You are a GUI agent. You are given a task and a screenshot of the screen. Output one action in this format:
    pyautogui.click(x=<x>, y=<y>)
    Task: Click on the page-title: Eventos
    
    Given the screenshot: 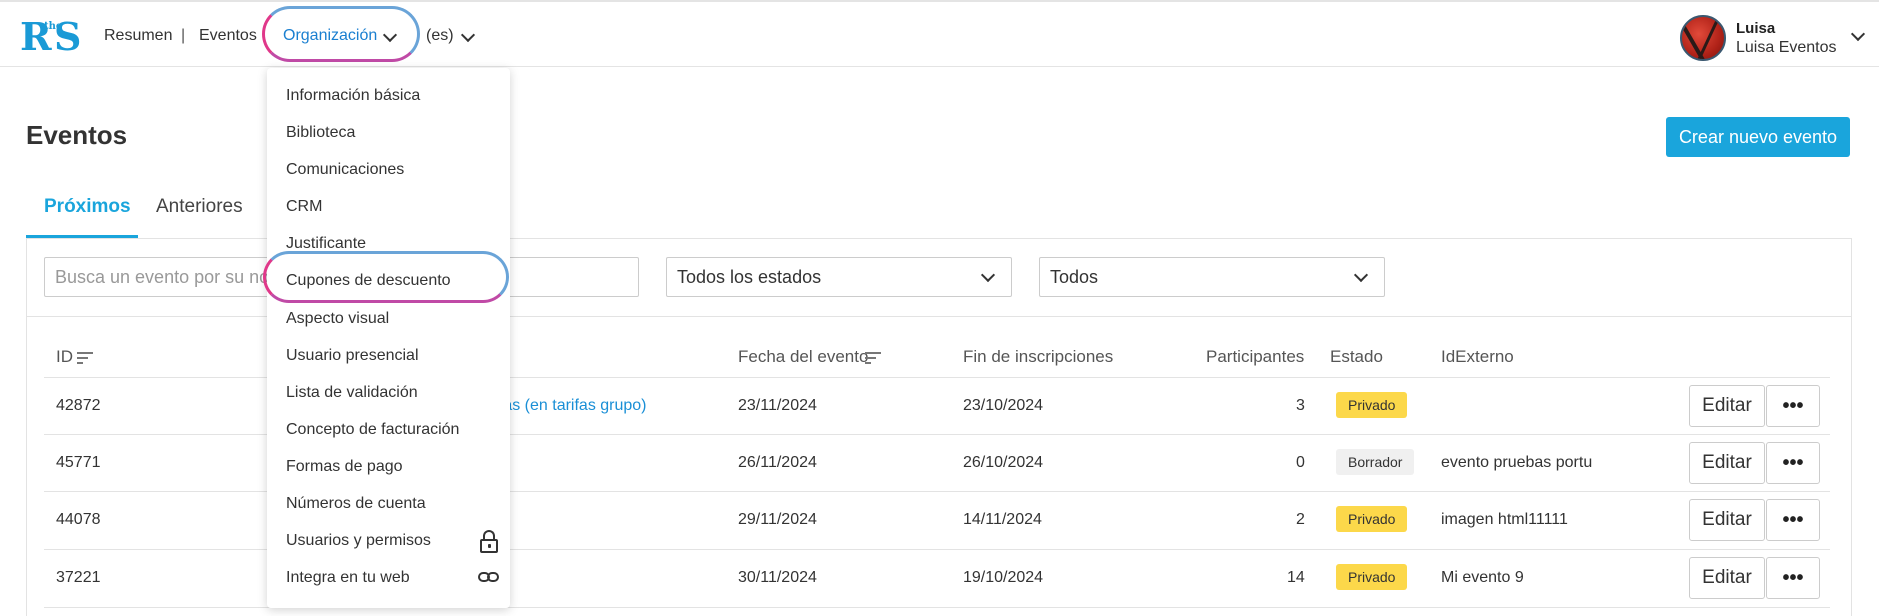 What is the action you would take?
    pyautogui.click(x=77, y=135)
    